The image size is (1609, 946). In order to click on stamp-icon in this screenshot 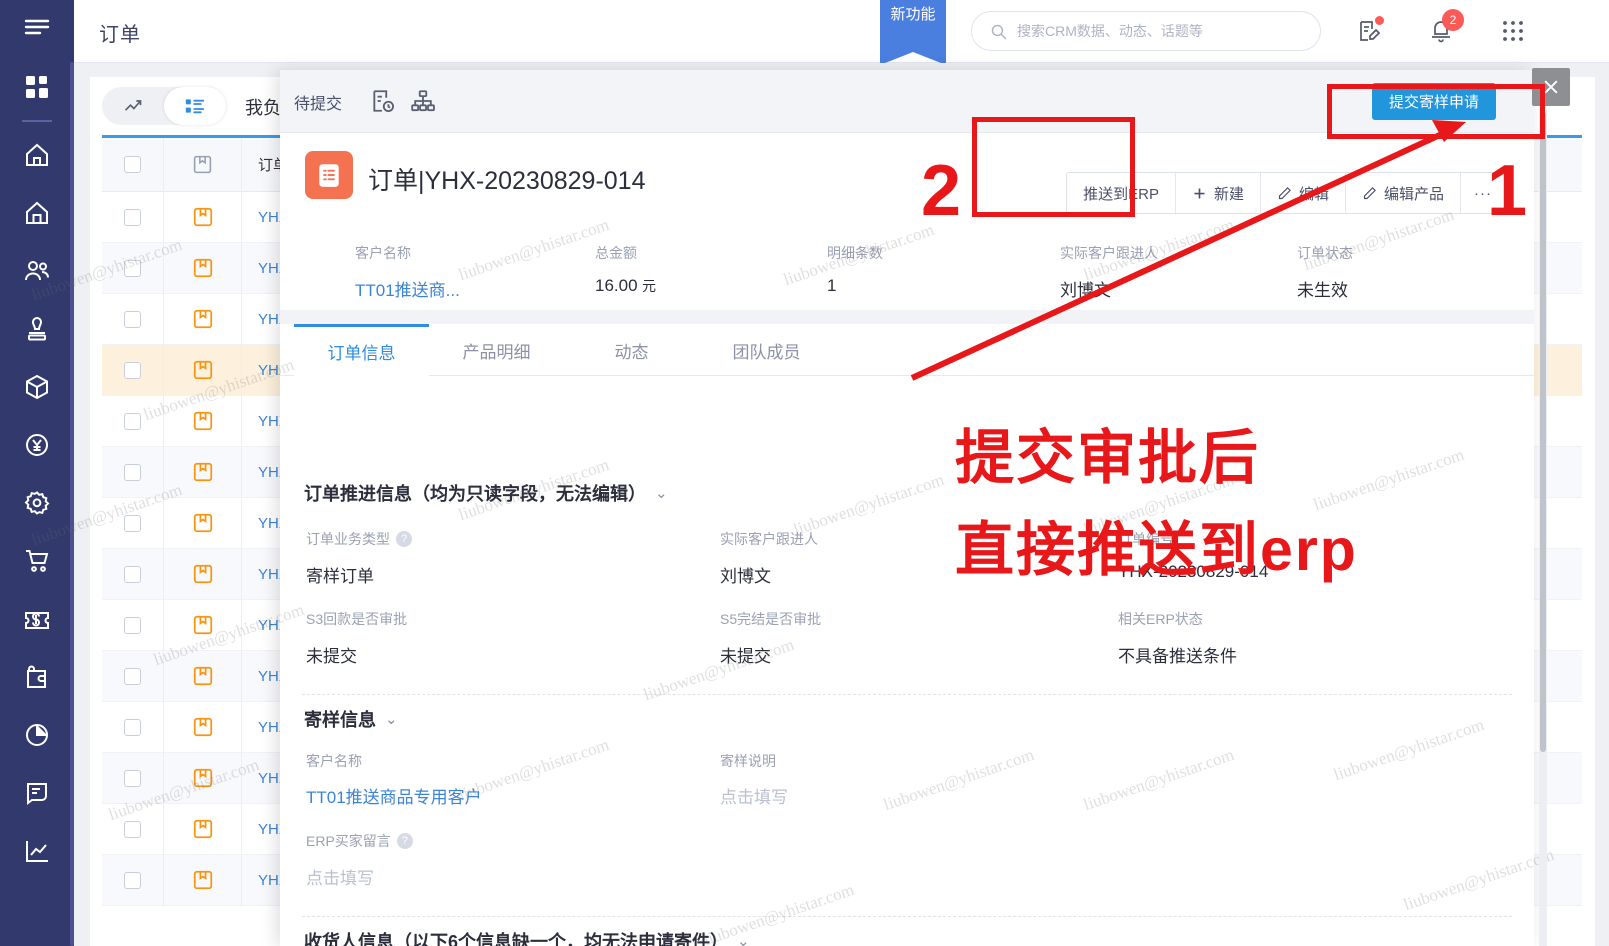, I will do `click(37, 328)`.